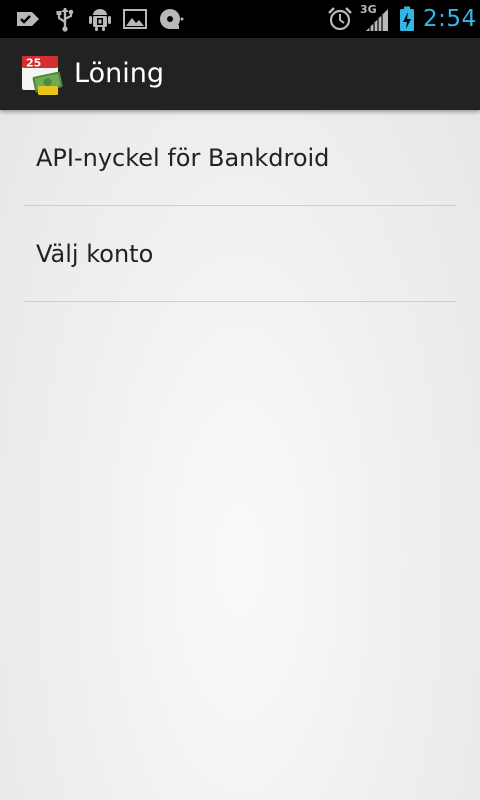 The image size is (480, 800). What do you see at coordinates (377, 20) in the screenshot?
I see `signal-3g-icon` at bounding box center [377, 20].